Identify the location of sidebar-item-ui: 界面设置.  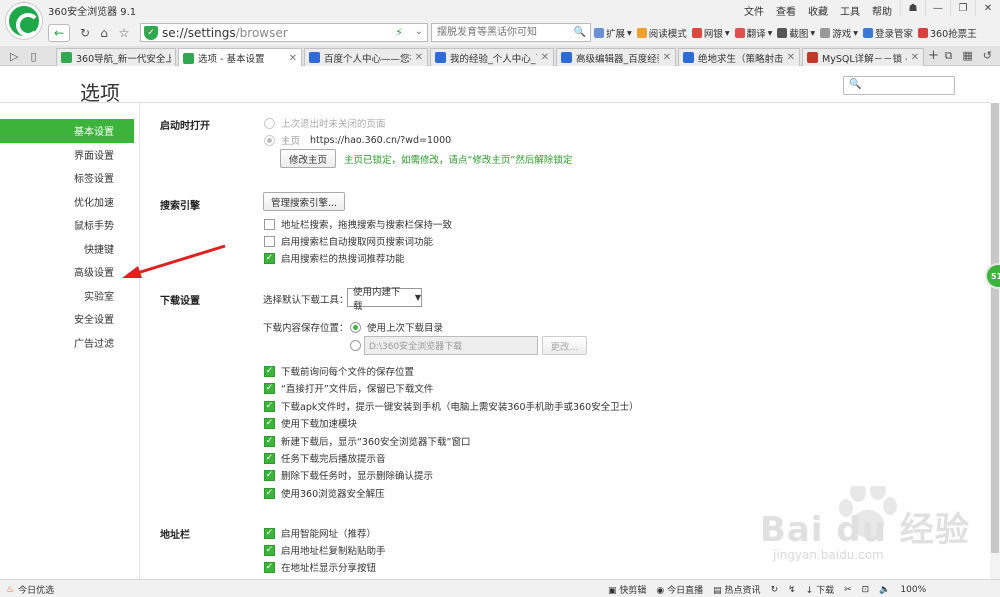
(67, 155).